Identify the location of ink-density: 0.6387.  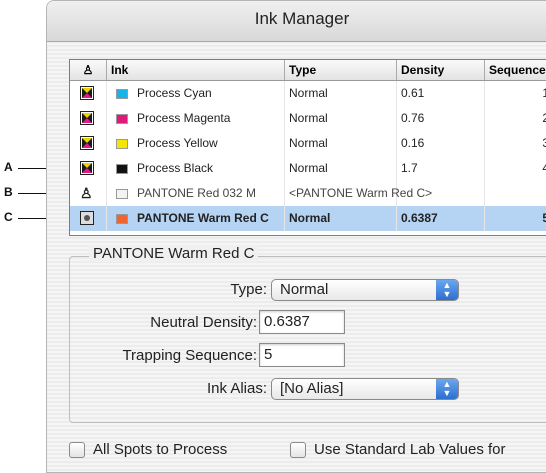
(419, 218).